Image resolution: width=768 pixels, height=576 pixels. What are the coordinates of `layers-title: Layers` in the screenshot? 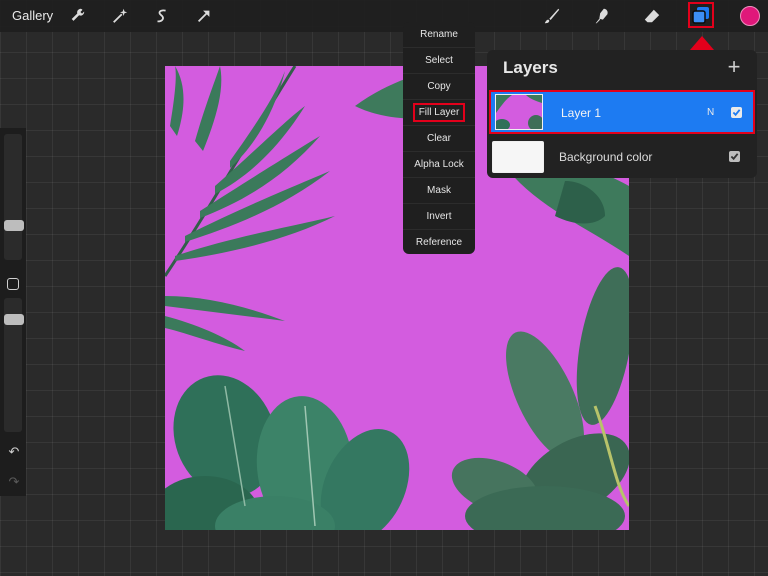 It's located at (530, 67).